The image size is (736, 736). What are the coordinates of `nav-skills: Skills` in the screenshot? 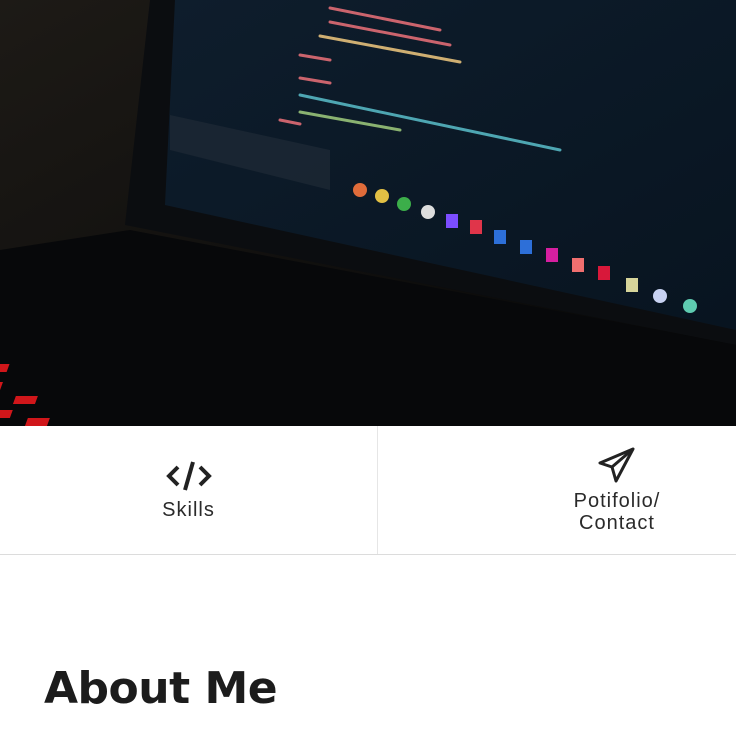 It's located at (189, 490).